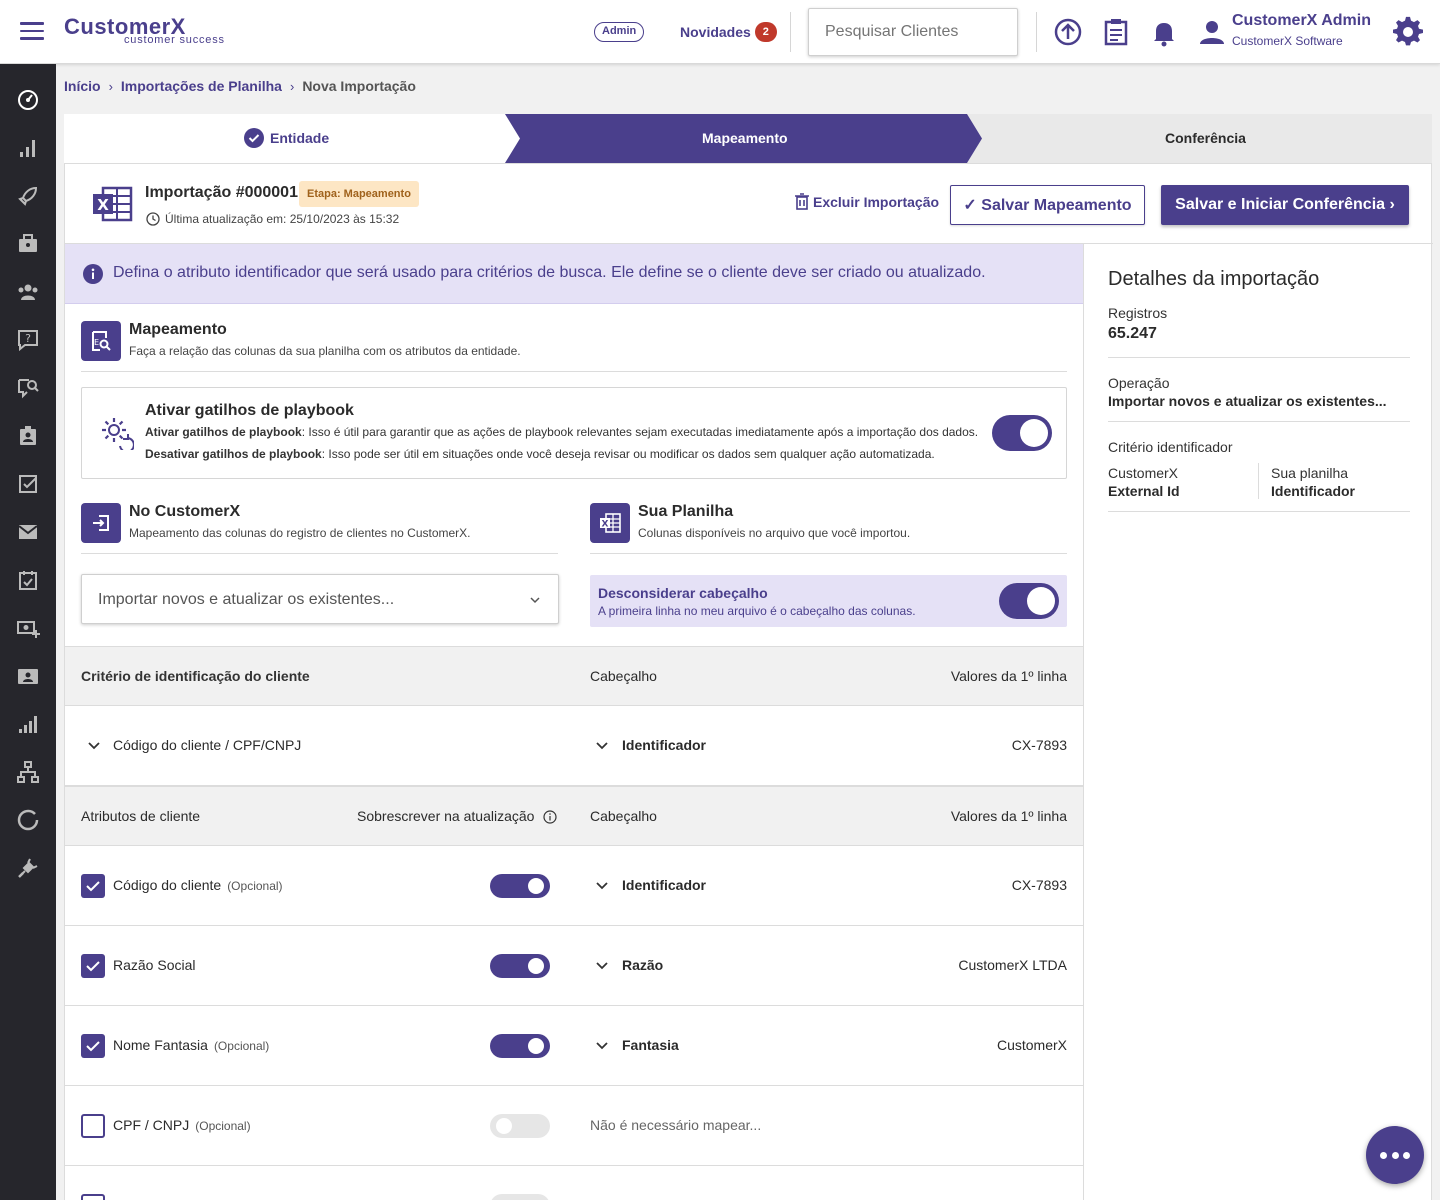 This screenshot has height=1200, width=1440. I want to click on step-conferencia: Conferência, so click(1205, 138).